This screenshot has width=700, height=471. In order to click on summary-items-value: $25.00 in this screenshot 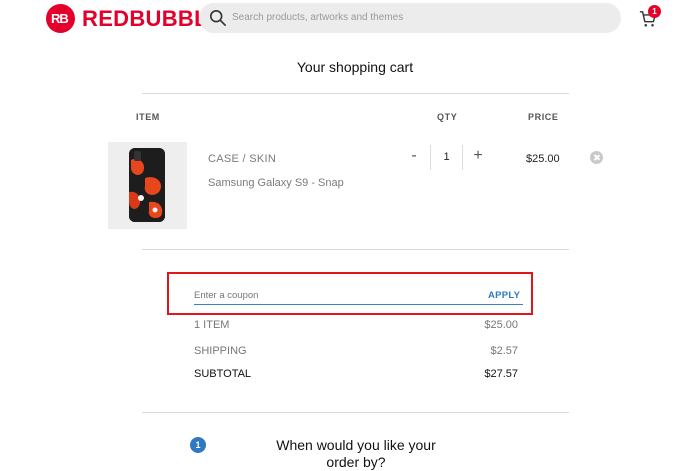, I will do `click(501, 325)`.